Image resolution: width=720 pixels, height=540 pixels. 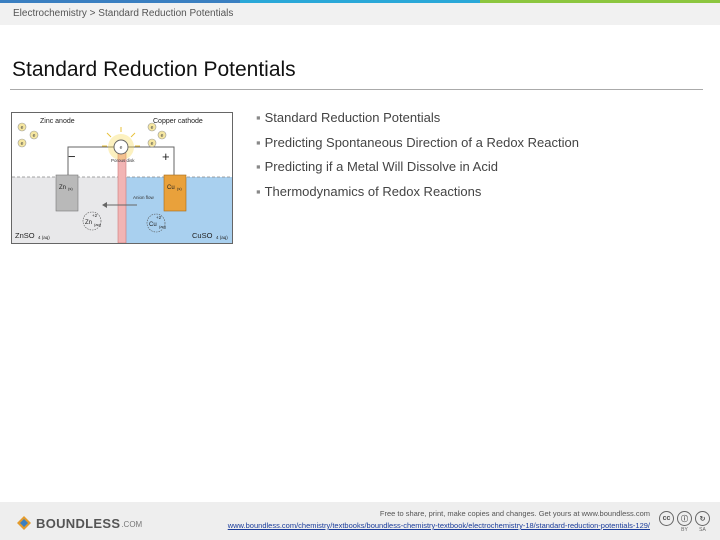 I want to click on copper-cathode-label: Copper cathode, so click(x=178, y=121).